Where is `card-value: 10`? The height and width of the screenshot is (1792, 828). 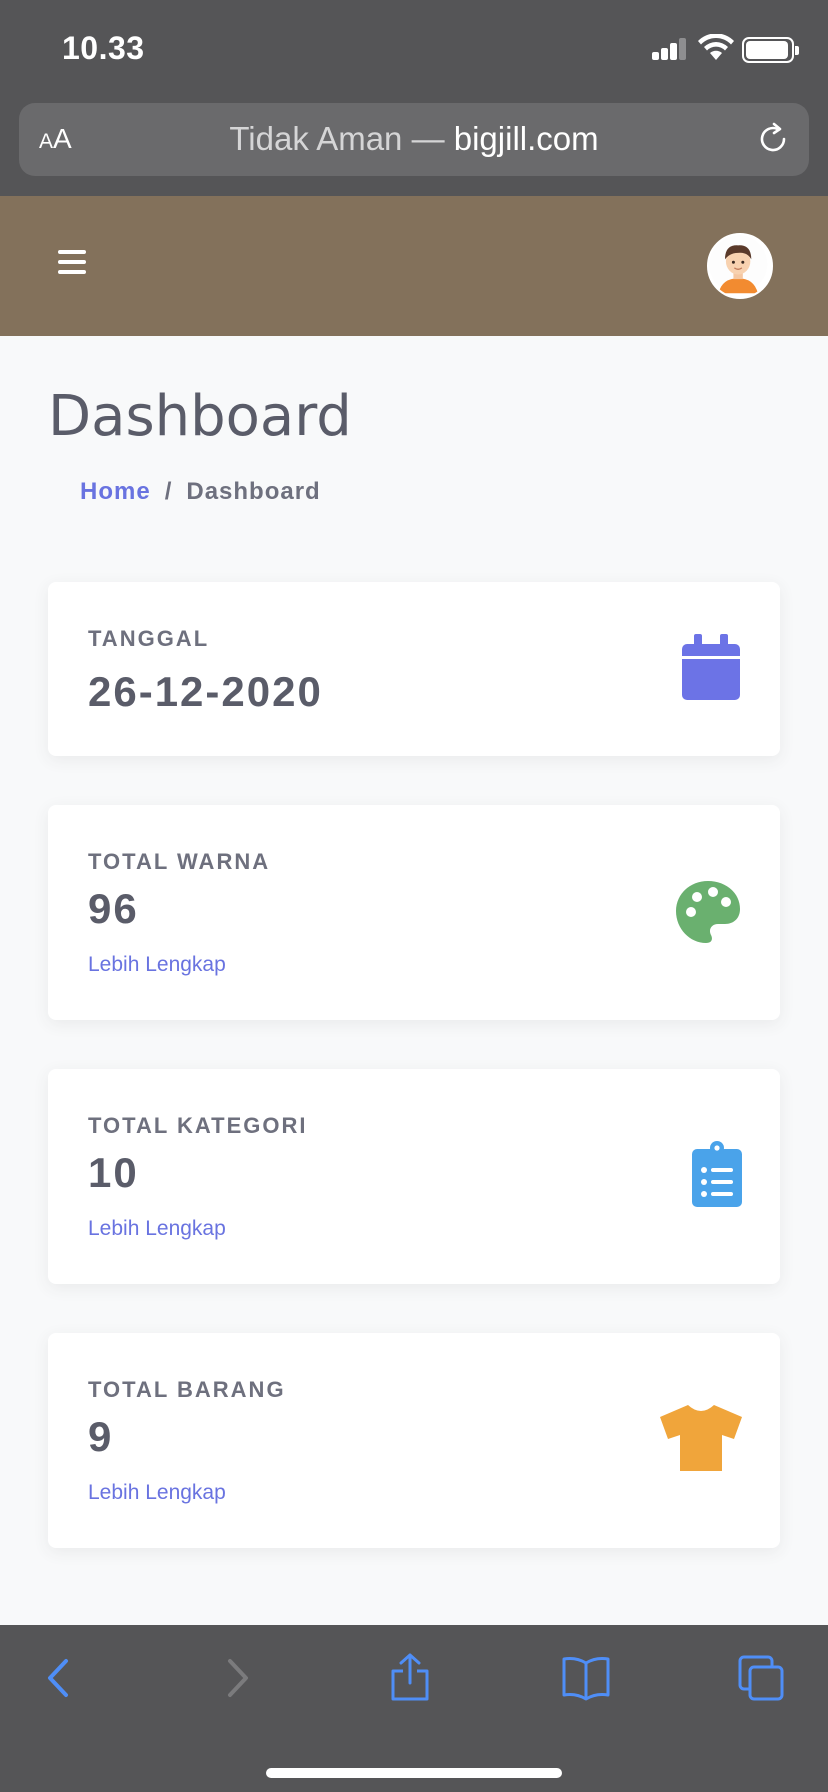 card-value: 10 is located at coordinates (113, 1172).